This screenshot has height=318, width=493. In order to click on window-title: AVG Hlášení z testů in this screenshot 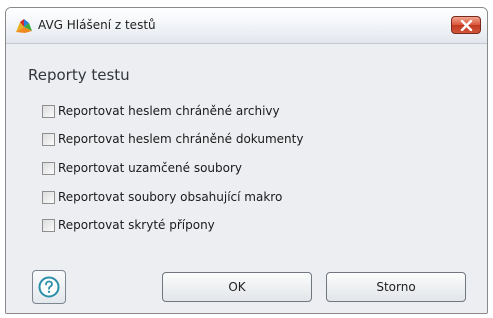, I will do `click(97, 25)`.